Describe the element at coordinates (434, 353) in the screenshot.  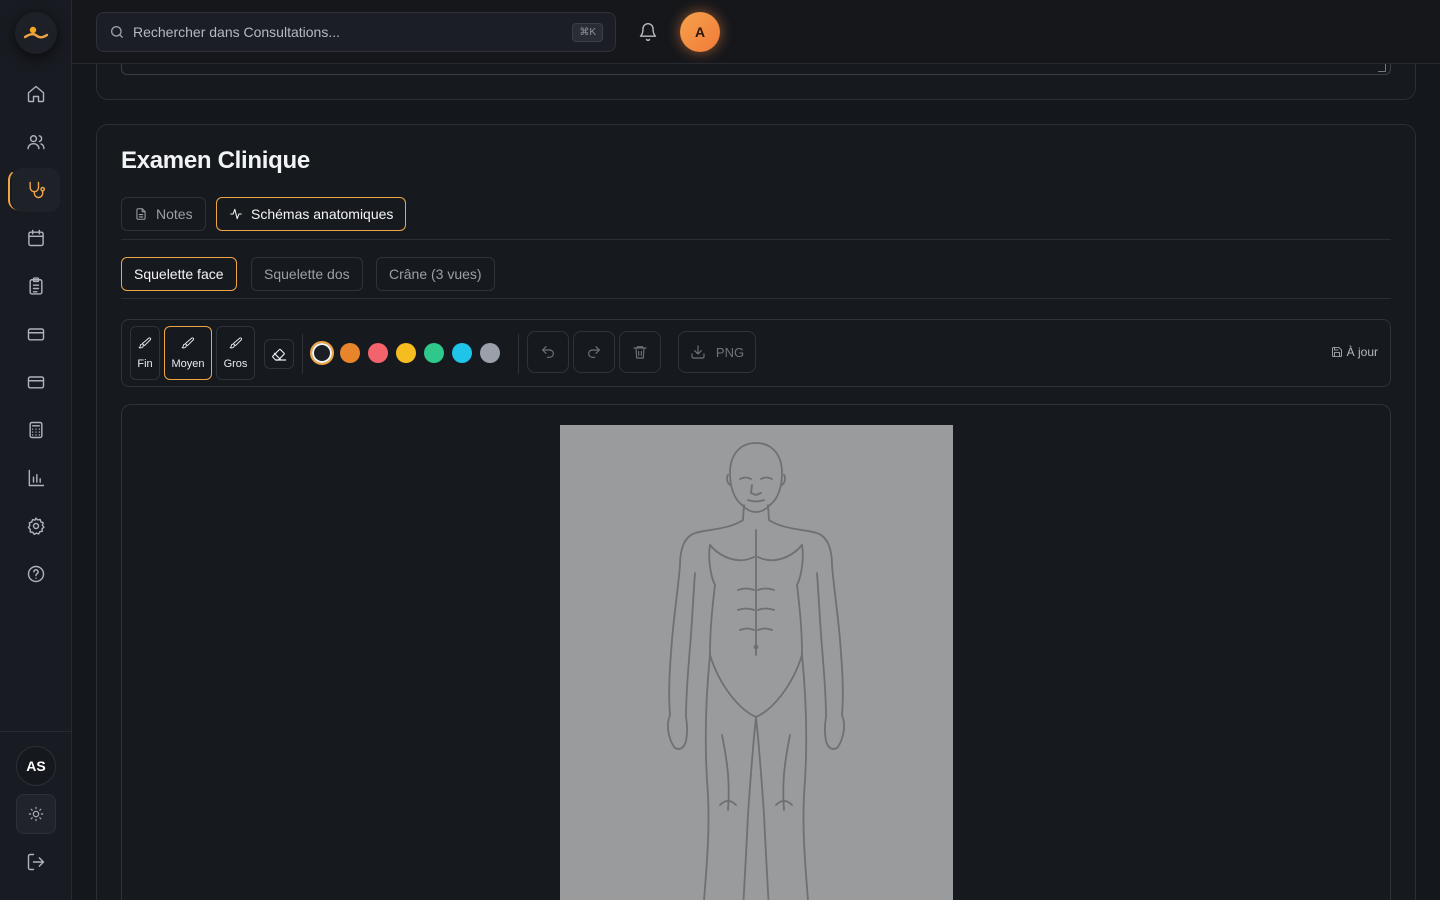
I see `color-swatch-green` at that location.